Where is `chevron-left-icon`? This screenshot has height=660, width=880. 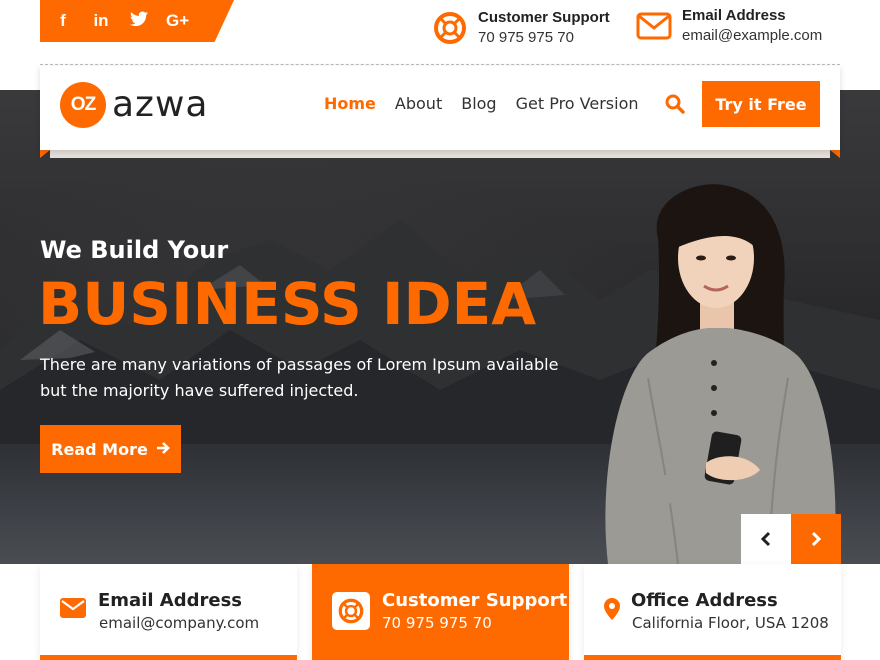
chevron-left-icon is located at coordinates (765, 539).